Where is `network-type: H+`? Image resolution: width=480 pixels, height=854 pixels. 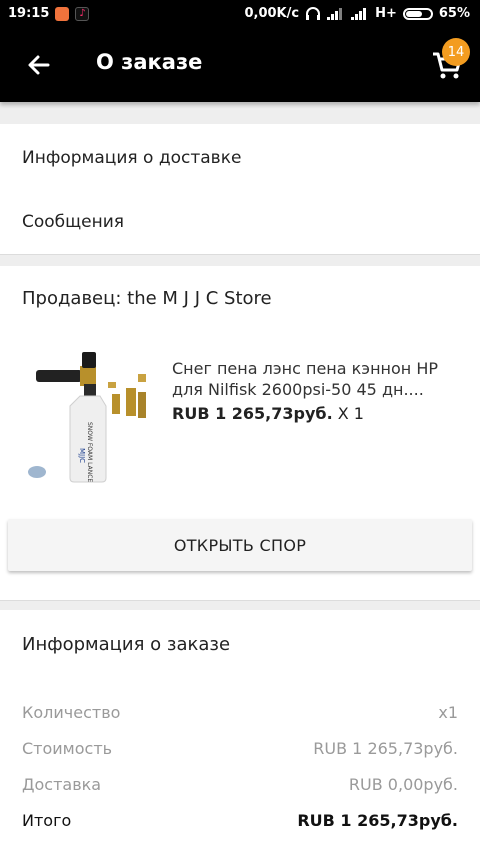
network-type: H+ is located at coordinates (386, 13).